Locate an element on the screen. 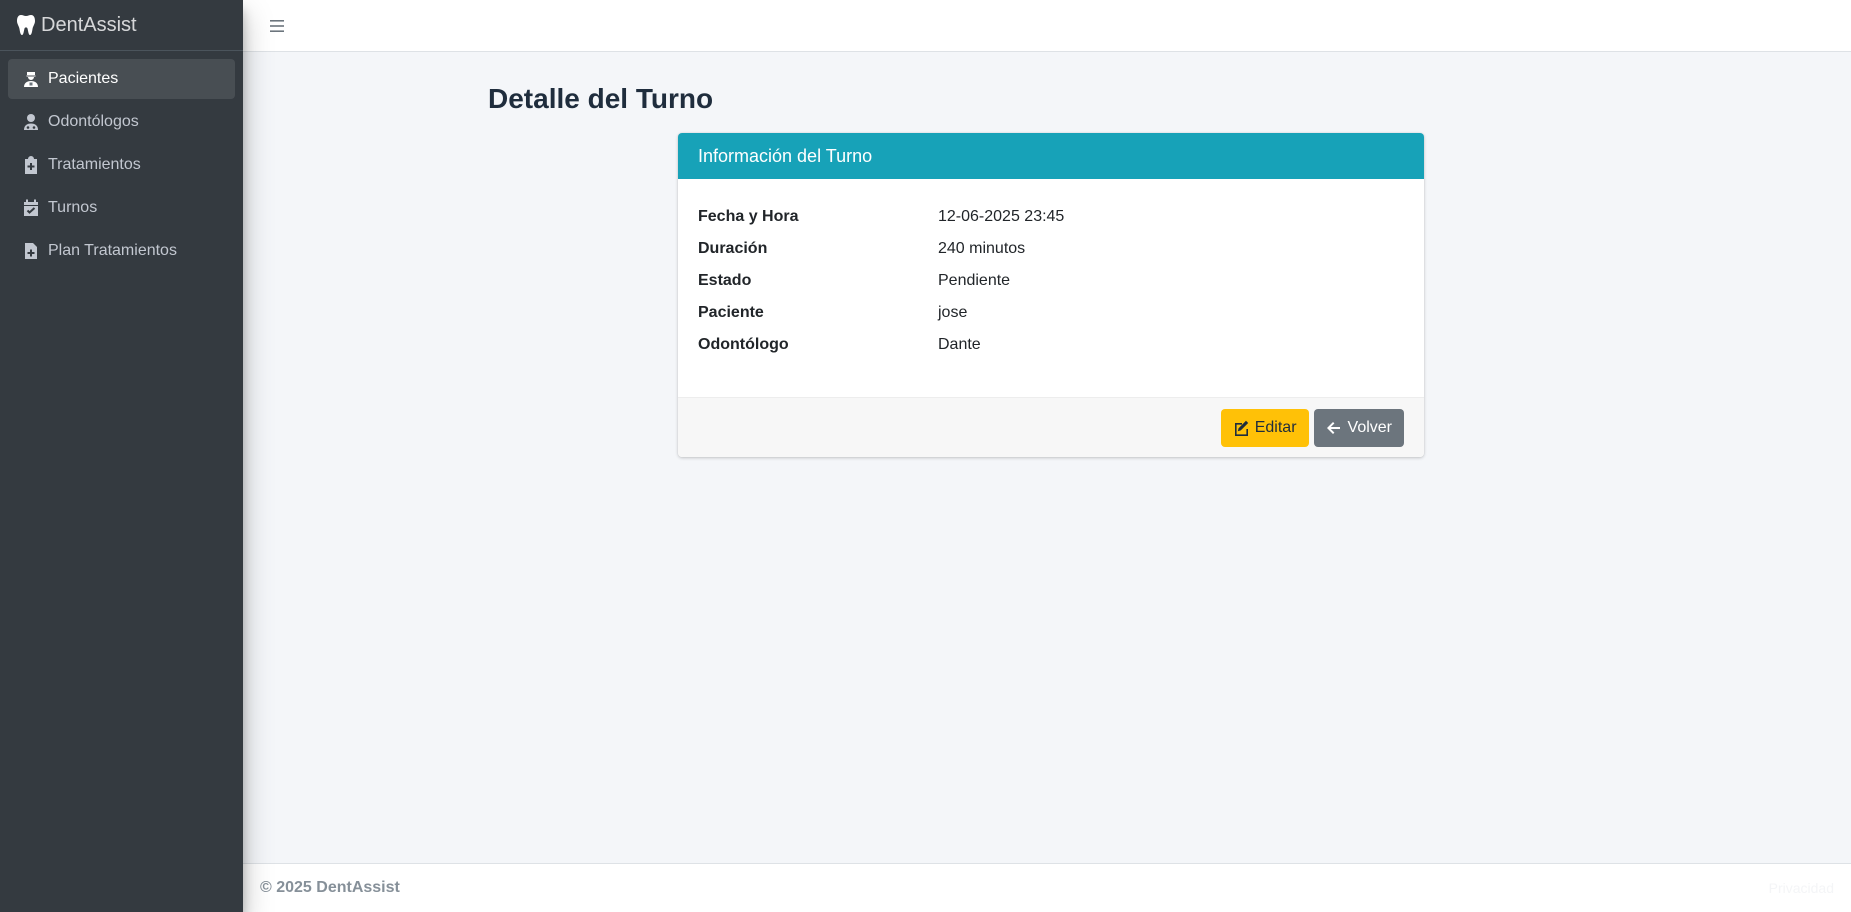 The image size is (1851, 912). sidebar-item-label: Tratamientos is located at coordinates (94, 164).